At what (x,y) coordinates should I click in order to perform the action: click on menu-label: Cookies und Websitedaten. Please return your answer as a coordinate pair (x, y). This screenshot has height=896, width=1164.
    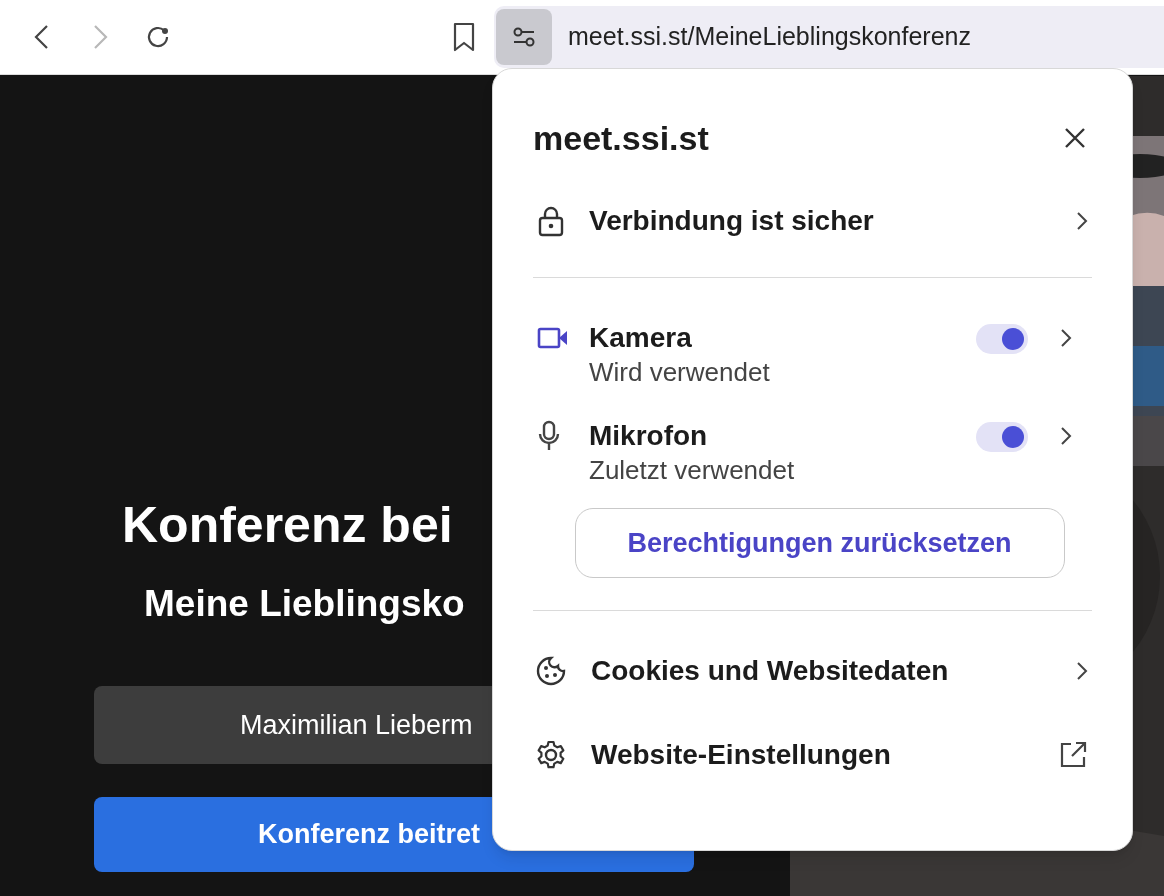
    Looking at the image, I should click on (770, 671).